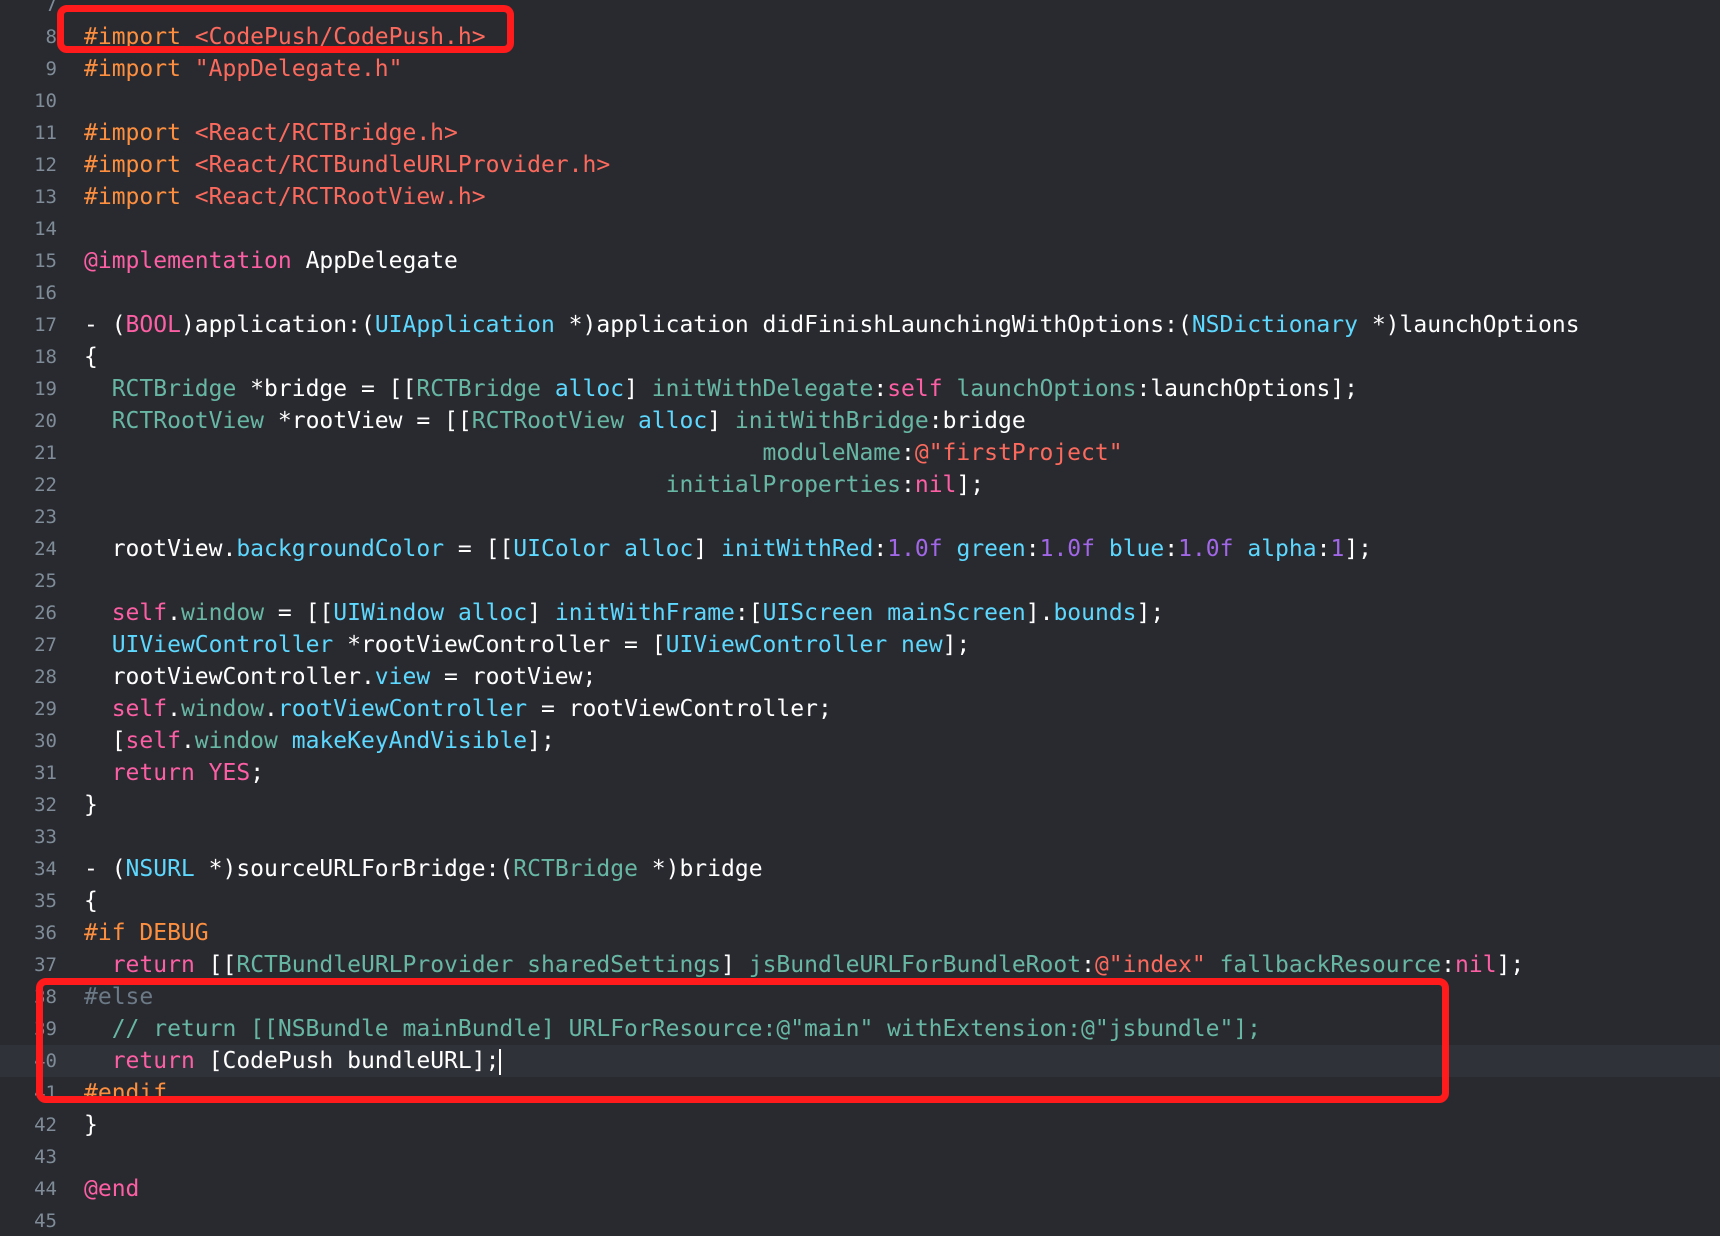 The height and width of the screenshot is (1236, 1720). I want to click on code-line: 15 @implementation AppDelegate, so click(860, 261).